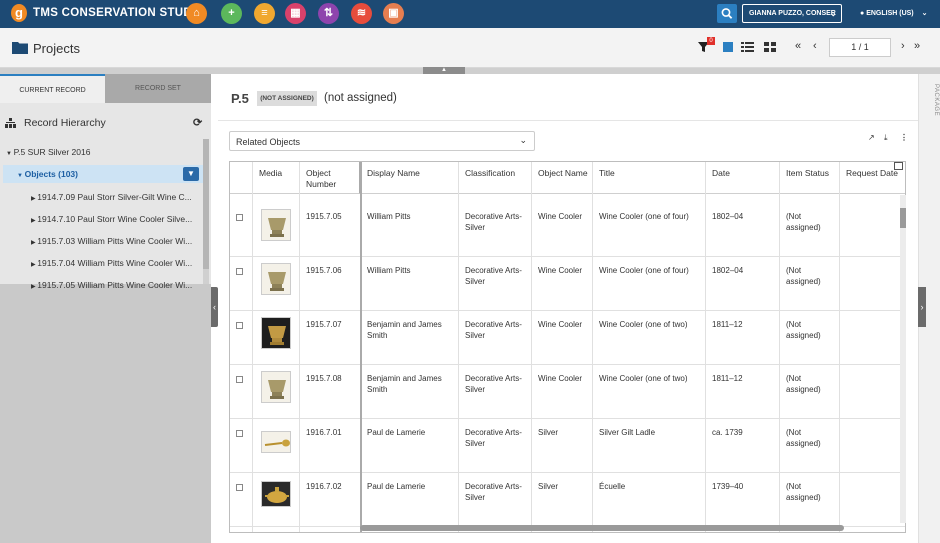 The width and height of the screenshot is (940, 543). I want to click on right-panel-toggle: ›, so click(922, 307).